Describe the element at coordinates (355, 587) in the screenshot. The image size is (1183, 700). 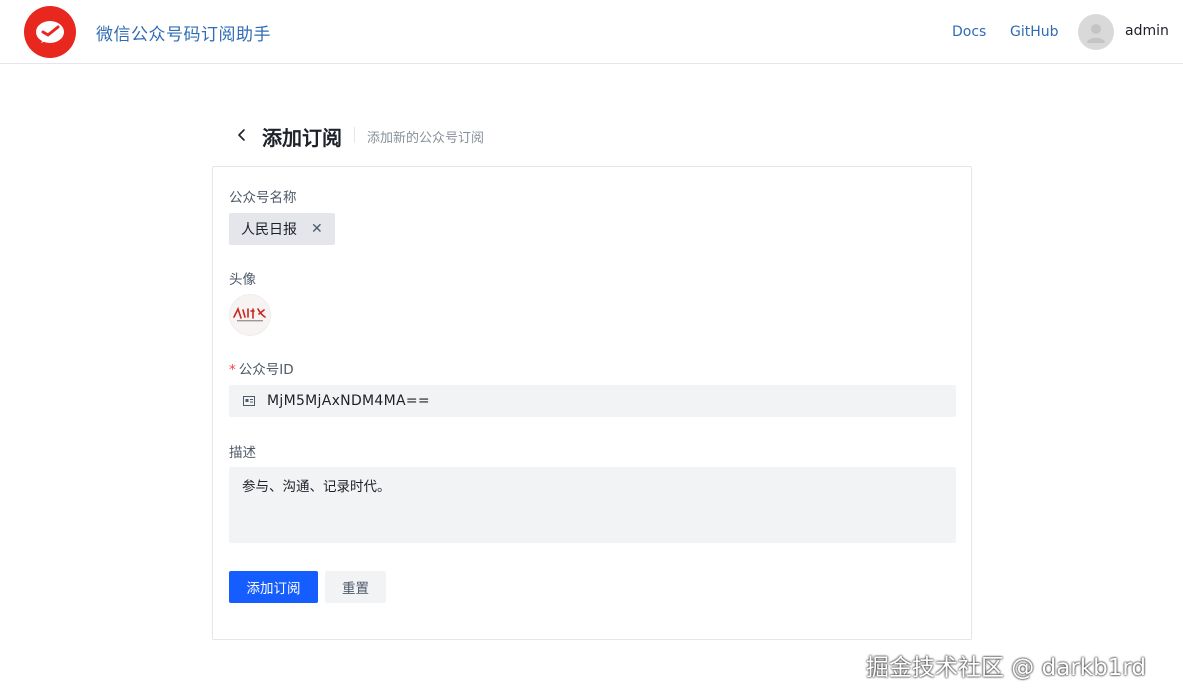
I see `reset-button: 重置` at that location.